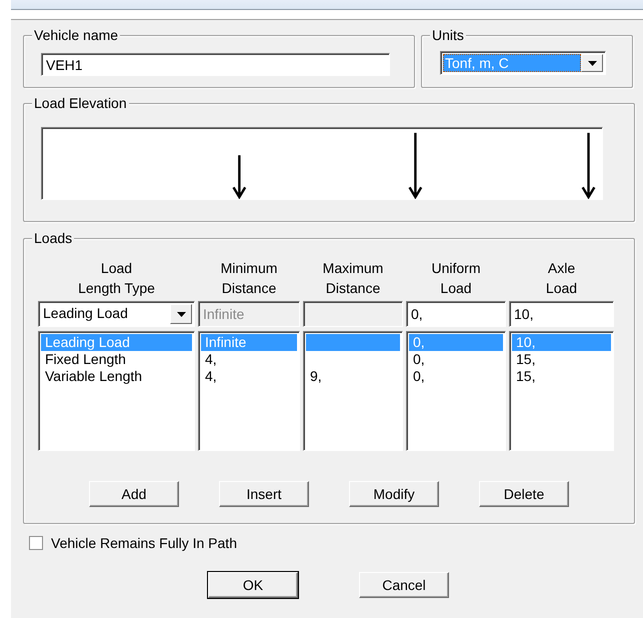 The image size is (643, 618). What do you see at coordinates (561, 277) in the screenshot?
I see `column-header: Axle Load` at bounding box center [561, 277].